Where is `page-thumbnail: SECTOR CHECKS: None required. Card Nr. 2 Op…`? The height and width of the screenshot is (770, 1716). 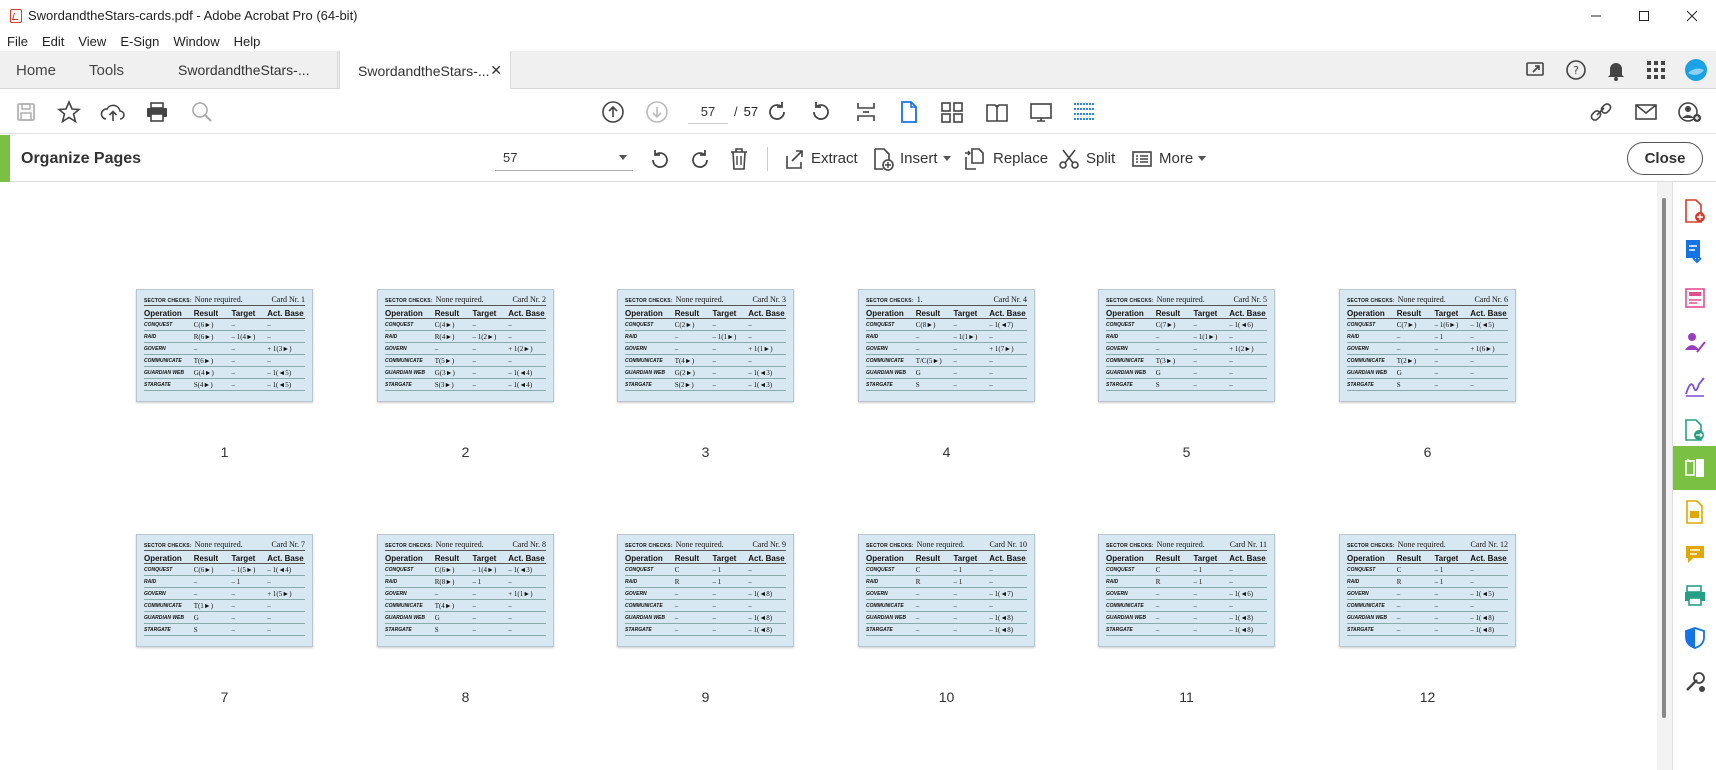
page-thumbnail: SECTOR CHECKS: None required. Card Nr. 2 Op… is located at coordinates (465, 345).